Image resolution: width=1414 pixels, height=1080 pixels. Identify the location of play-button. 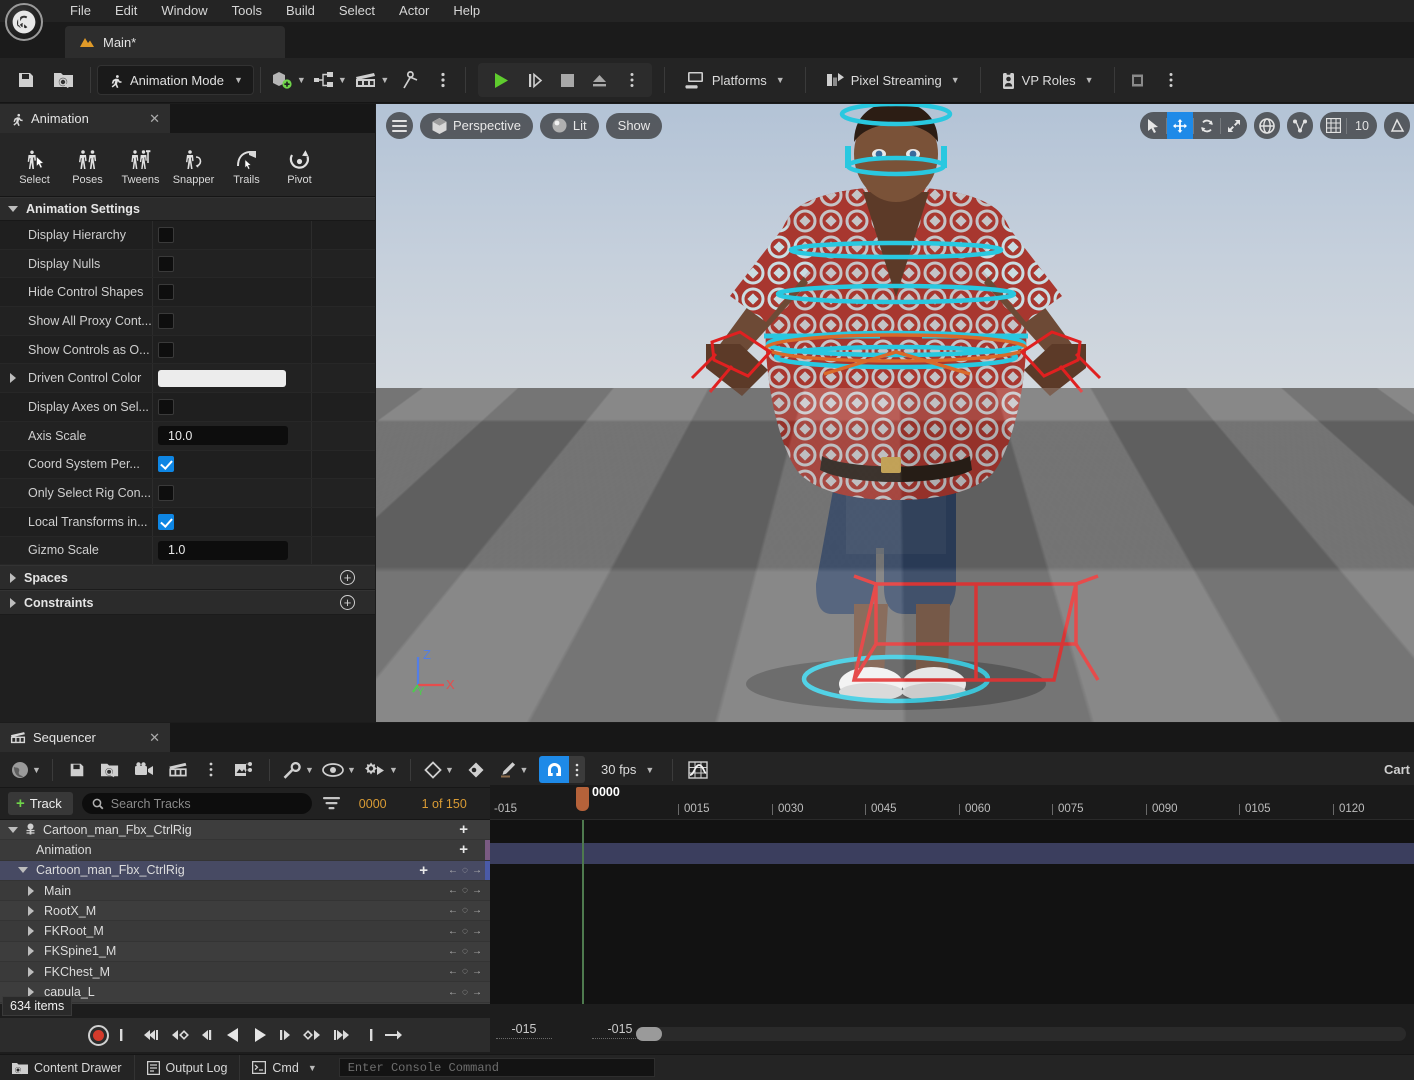
(501, 80).